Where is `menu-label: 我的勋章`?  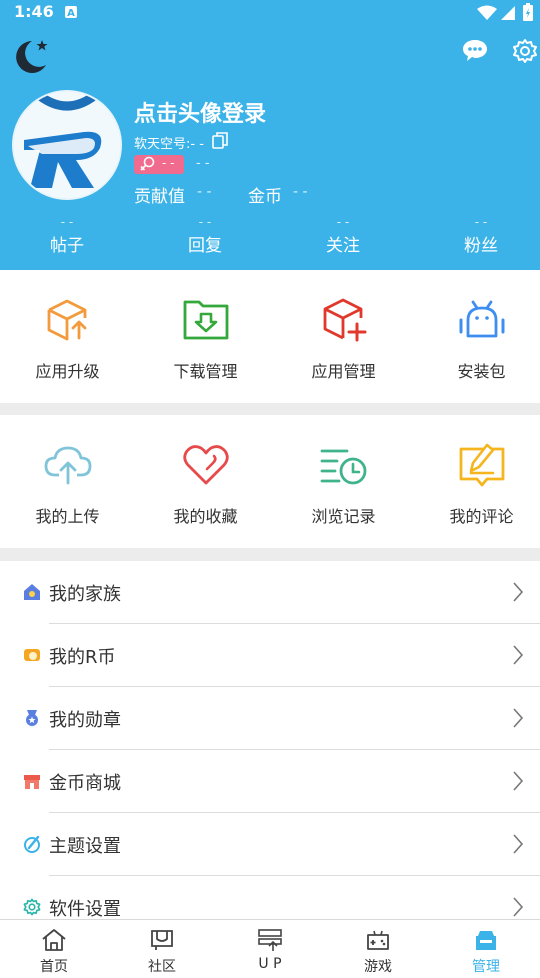
menu-label: 我的勋章 is located at coordinates (85, 720).